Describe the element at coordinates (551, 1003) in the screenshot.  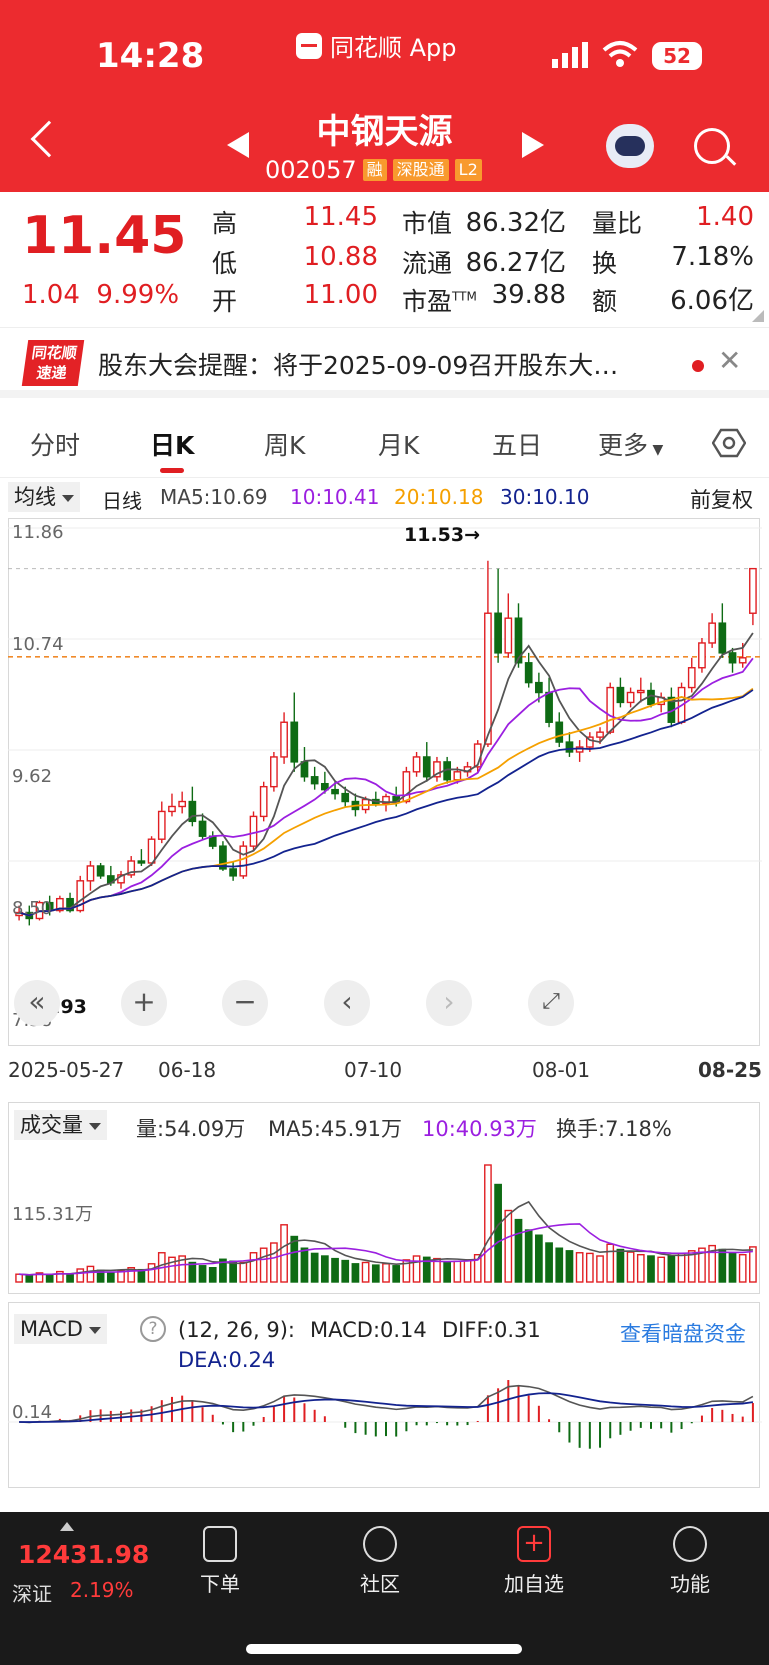
I see `fullscreen-button: ⤢` at that location.